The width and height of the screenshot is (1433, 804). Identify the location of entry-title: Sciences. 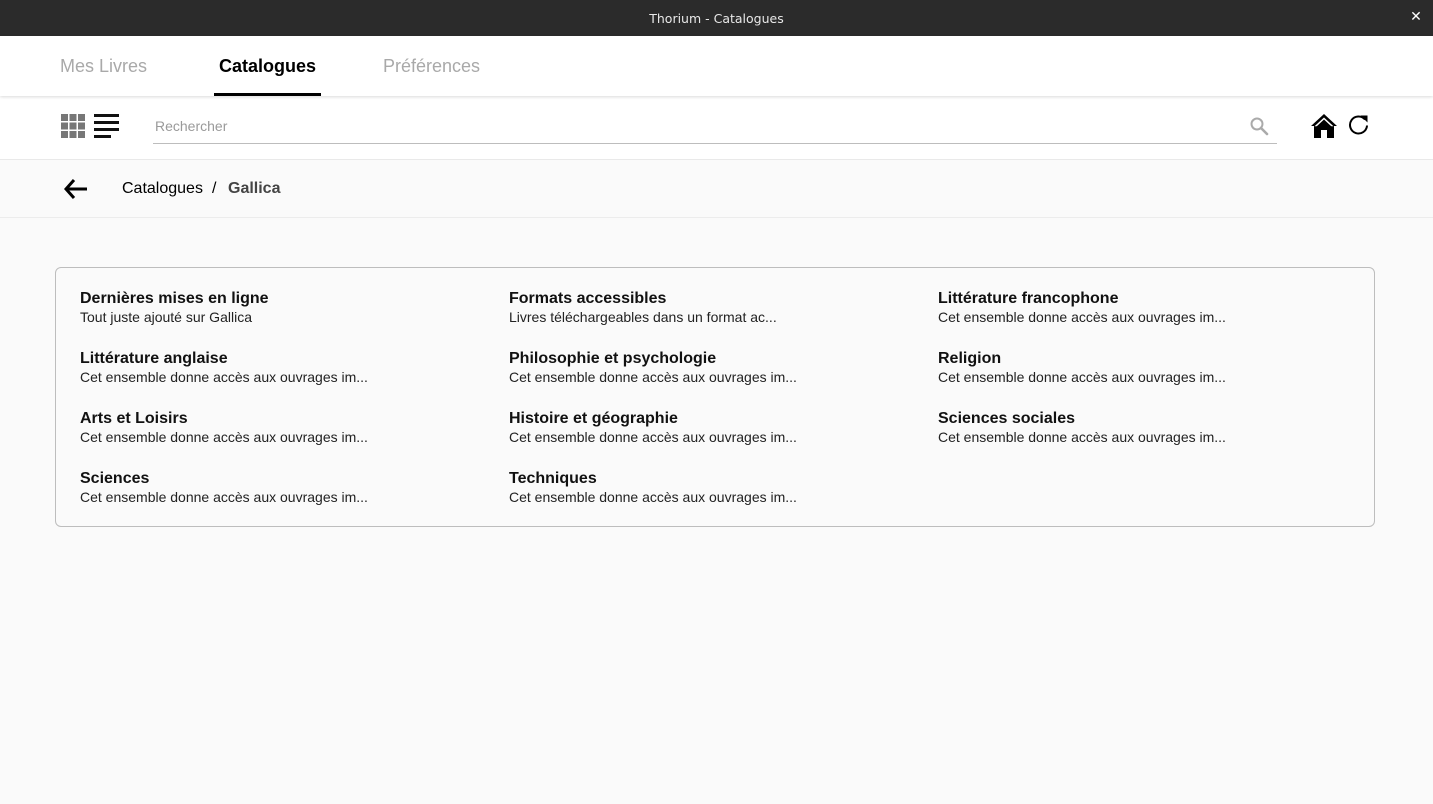
(115, 478).